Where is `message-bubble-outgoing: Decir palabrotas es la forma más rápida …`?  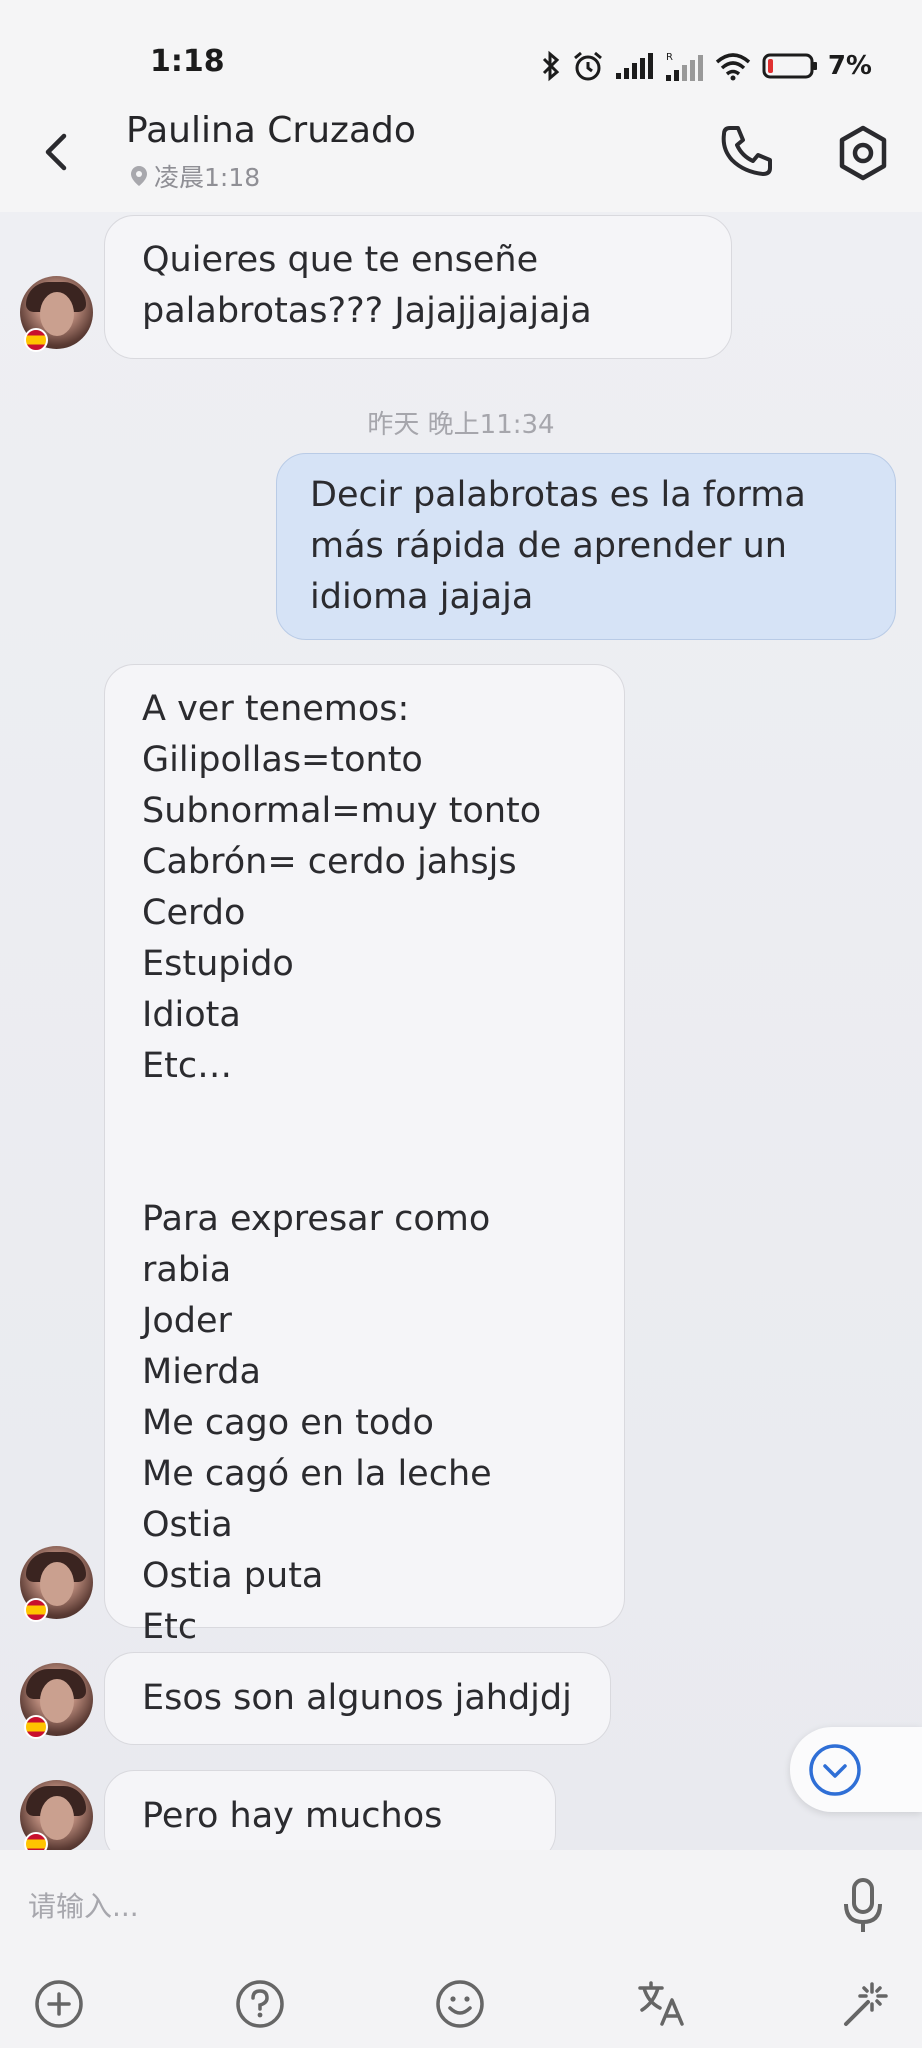 message-bubble-outgoing: Decir palabrotas es la forma más rápida … is located at coordinates (586, 546).